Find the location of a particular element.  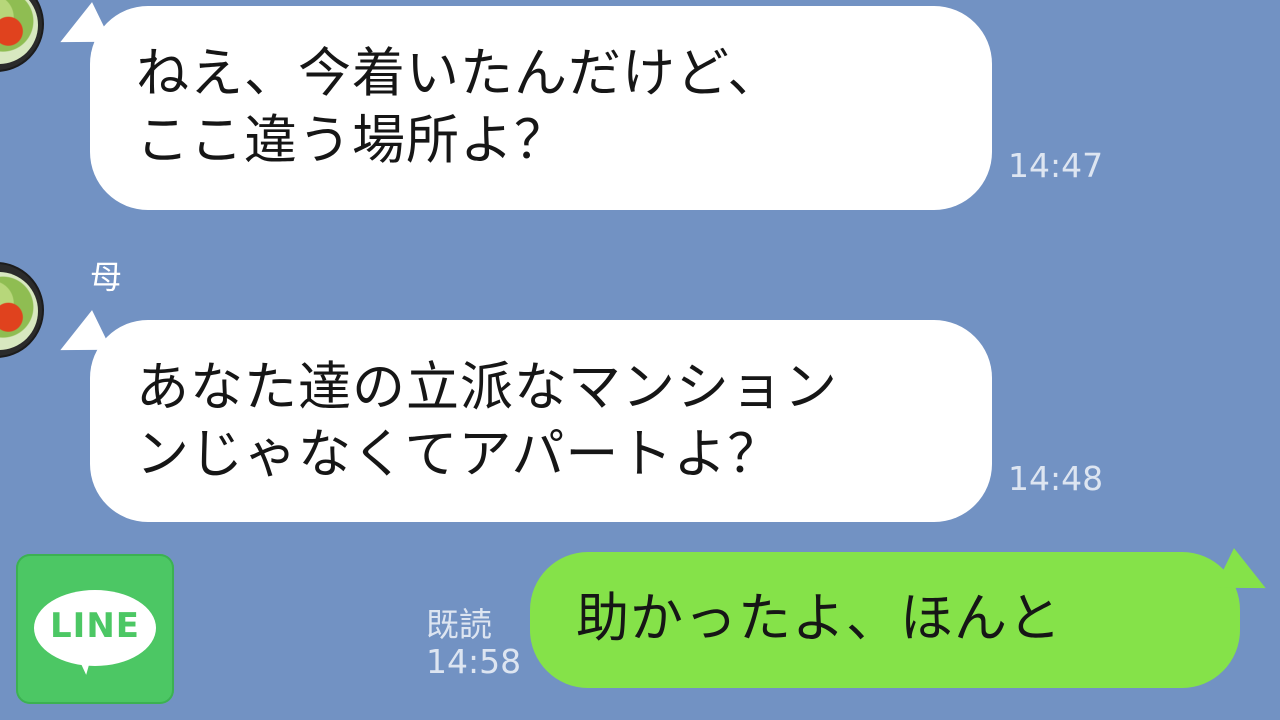

message-text: ここ違う場所よ？ is located at coordinates (352, 140).